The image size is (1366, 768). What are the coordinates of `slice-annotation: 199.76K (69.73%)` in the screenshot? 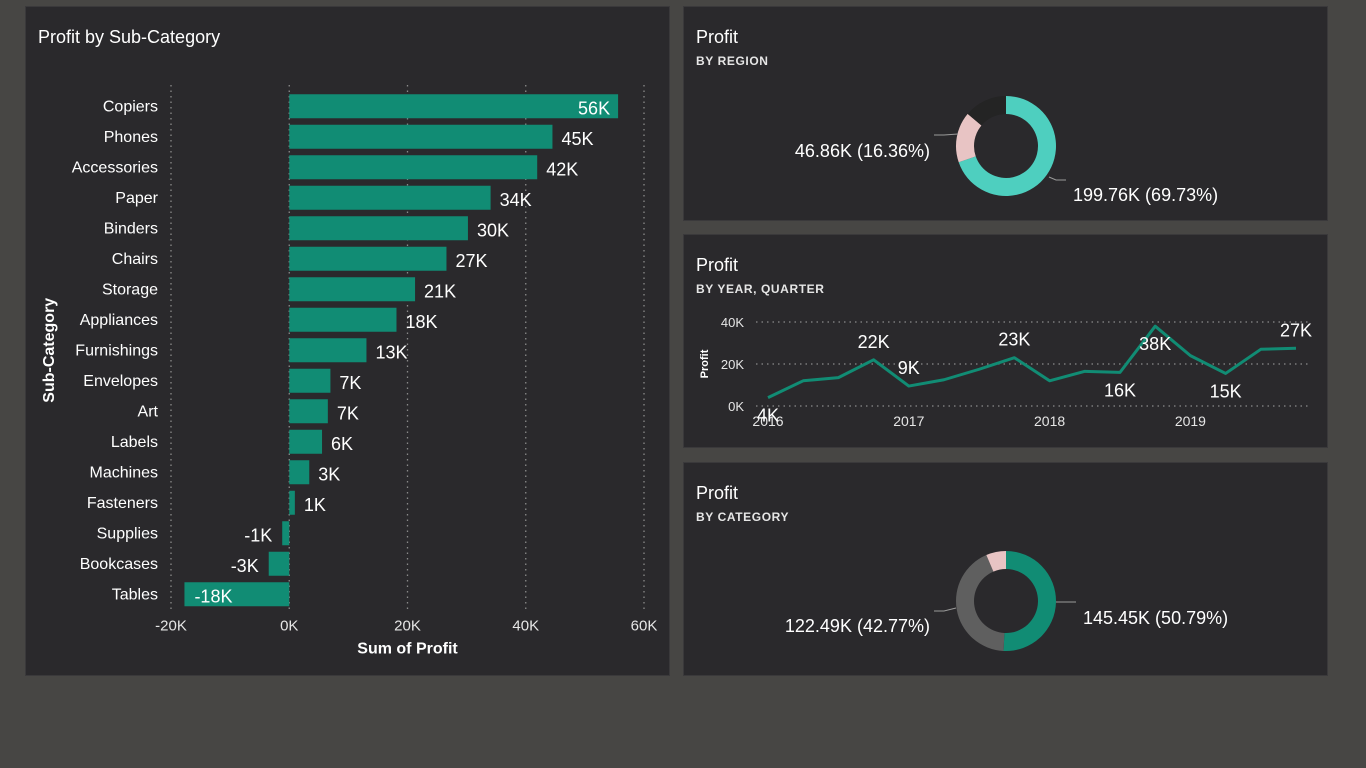 It's located at (1145, 195).